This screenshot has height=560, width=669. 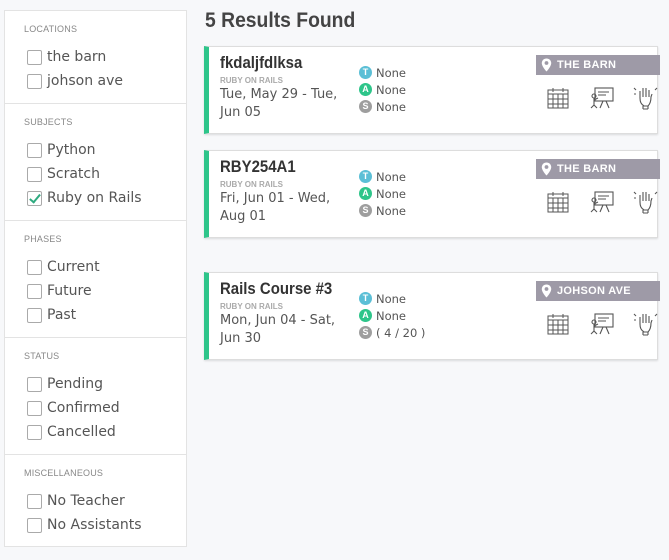 I want to click on students-row: S ( 4 / 20 ), so click(x=392, y=332).